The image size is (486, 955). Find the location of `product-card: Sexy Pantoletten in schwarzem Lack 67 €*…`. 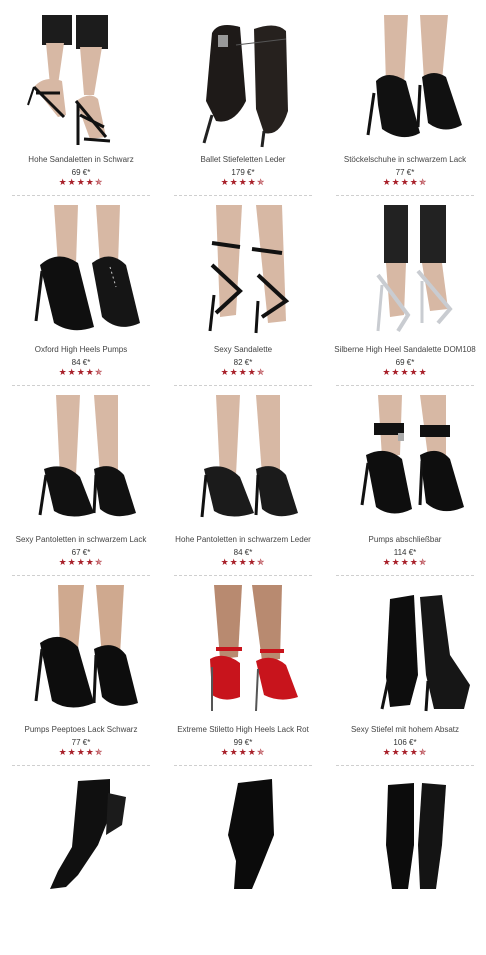

product-card: Sexy Pantoletten in schwarzem Lack 67 €*… is located at coordinates (81, 480).